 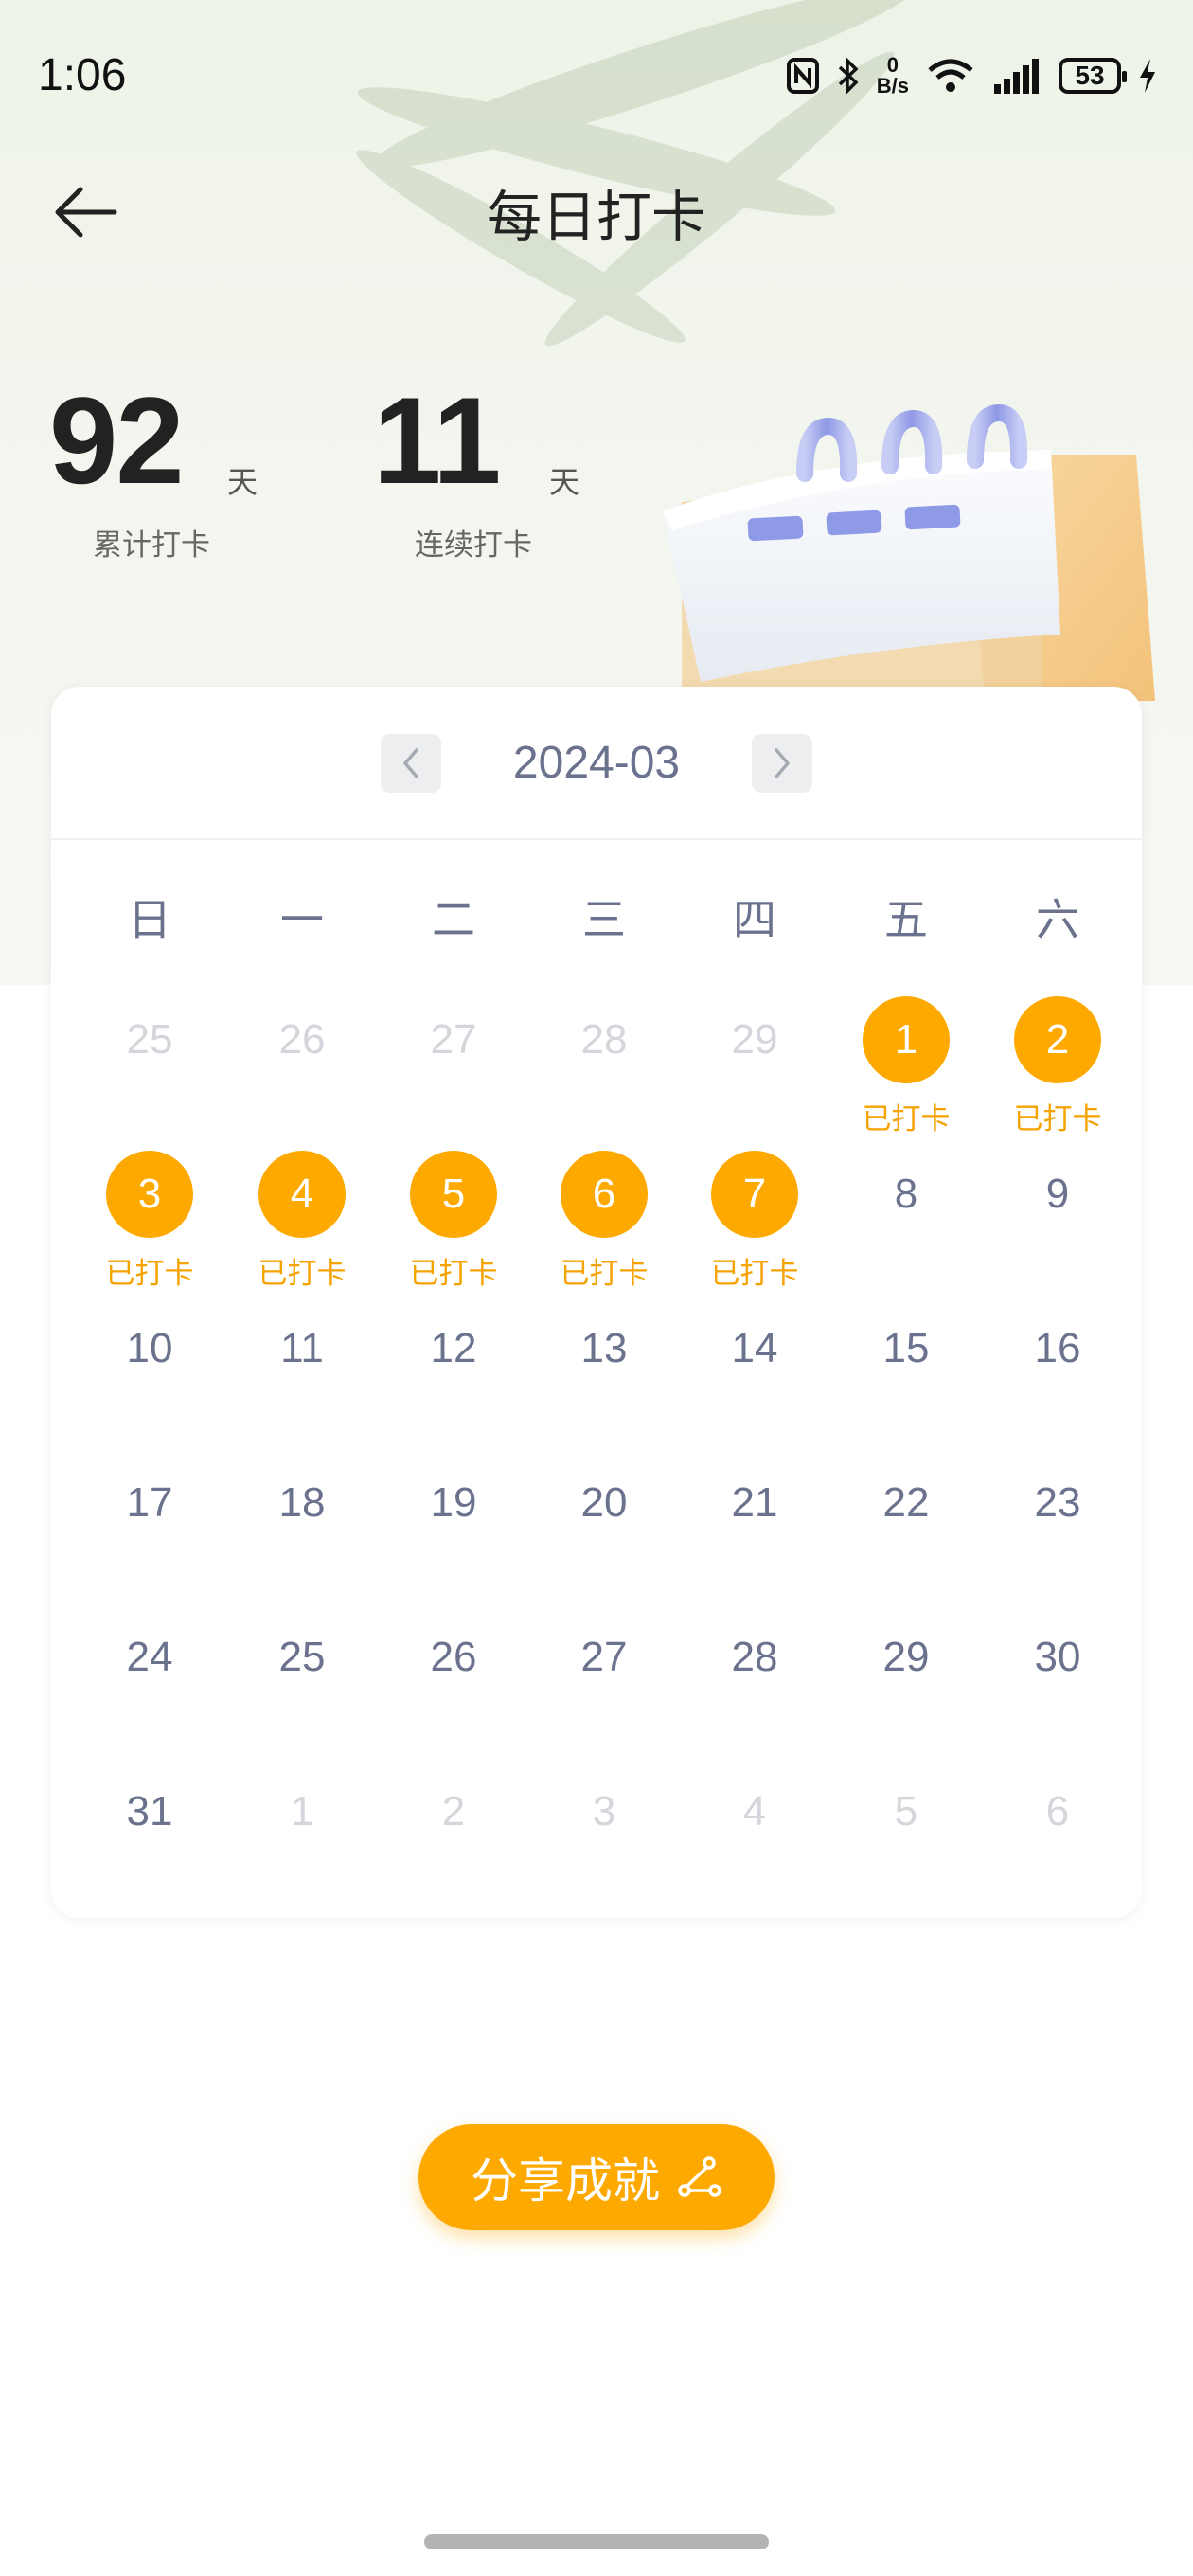 I want to click on calendar-day-checked: 2 已打卡, so click(x=1057, y=1066).